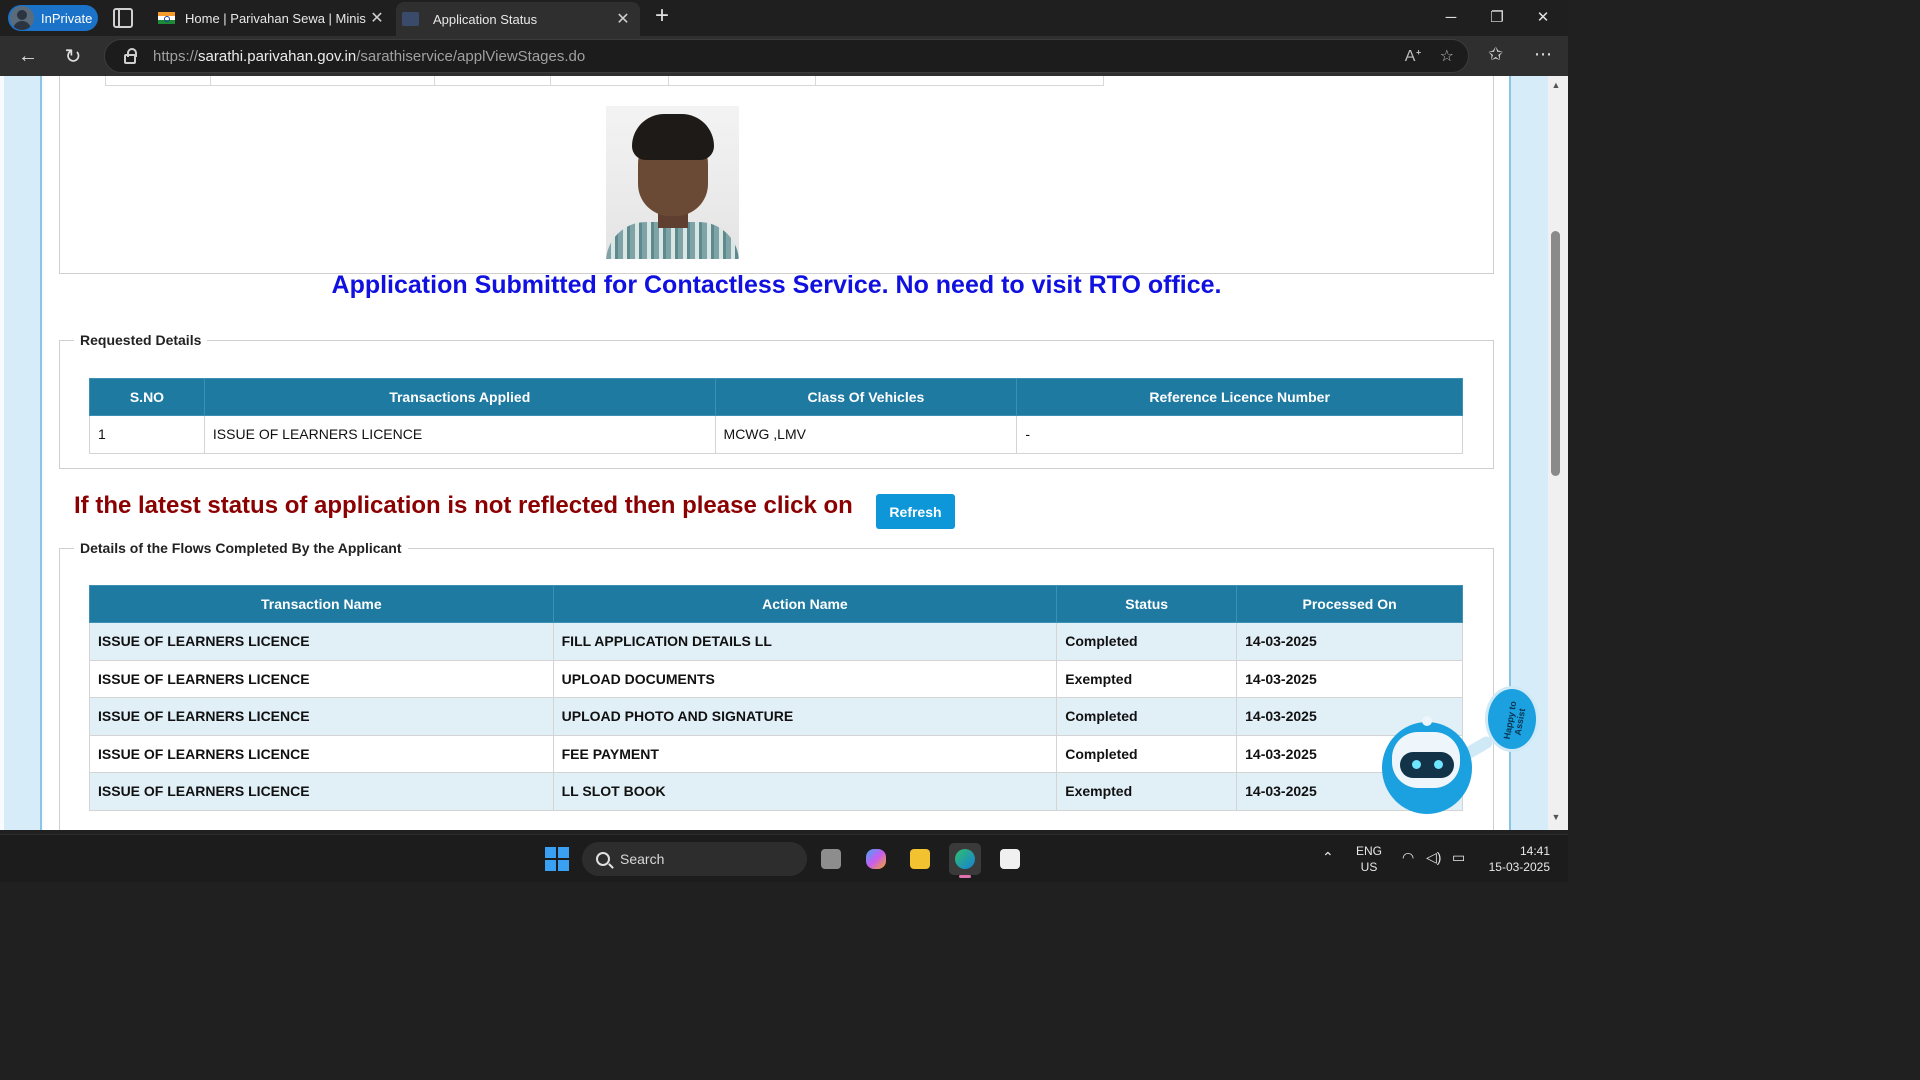  What do you see at coordinates (805, 641) in the screenshot?
I see `table-cell: FILL APPLICATION DETAILS LL` at bounding box center [805, 641].